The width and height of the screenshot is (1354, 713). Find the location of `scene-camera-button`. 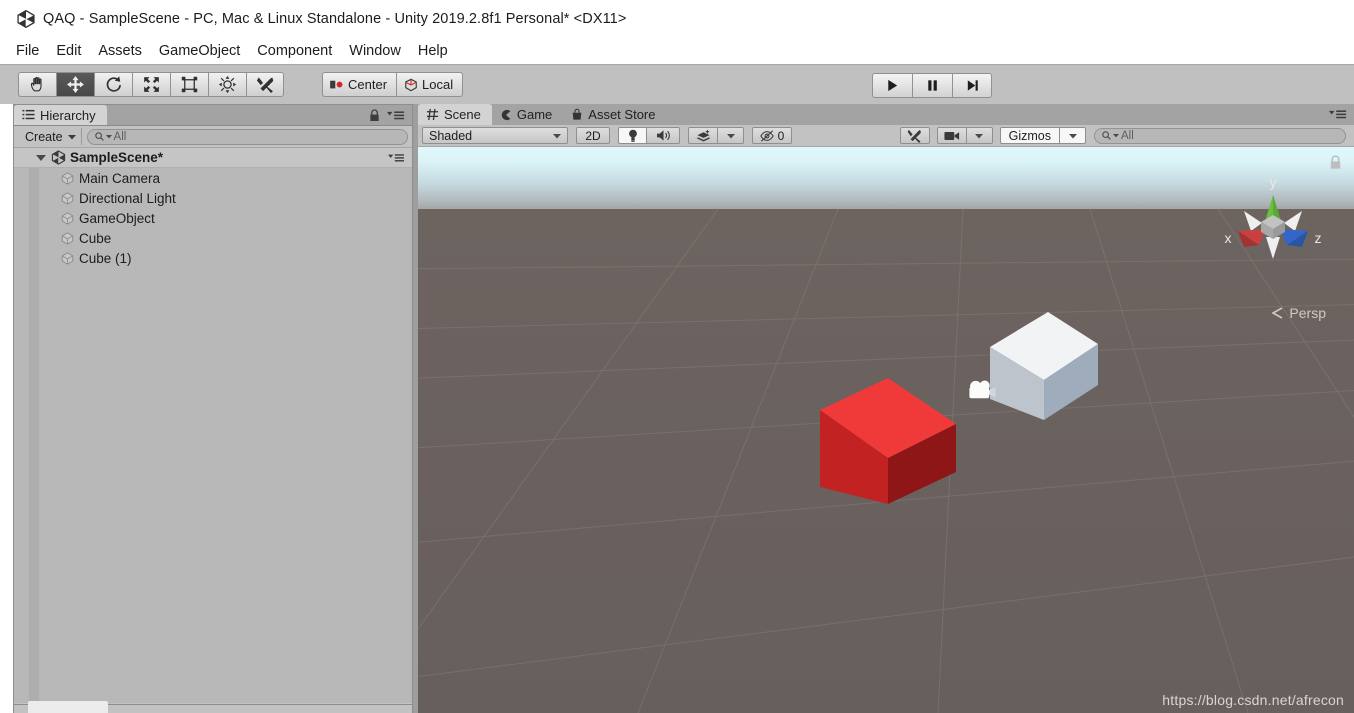

scene-camera-button is located at coordinates (951, 135).